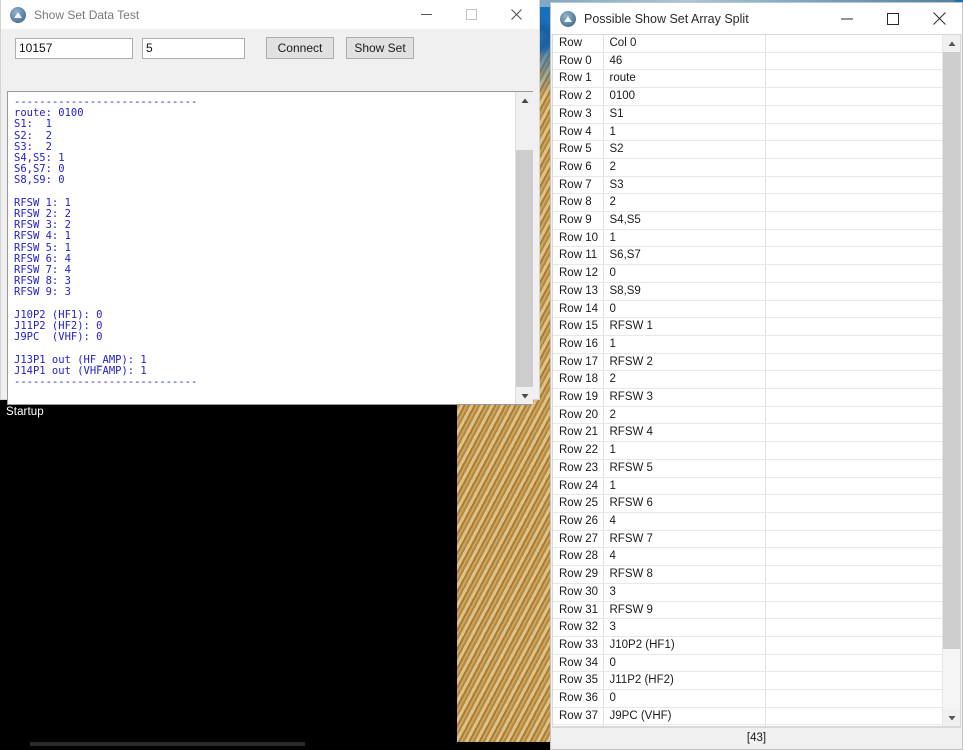  Describe the element at coordinates (524, 271) in the screenshot. I see `console-scroll-thumb` at that location.